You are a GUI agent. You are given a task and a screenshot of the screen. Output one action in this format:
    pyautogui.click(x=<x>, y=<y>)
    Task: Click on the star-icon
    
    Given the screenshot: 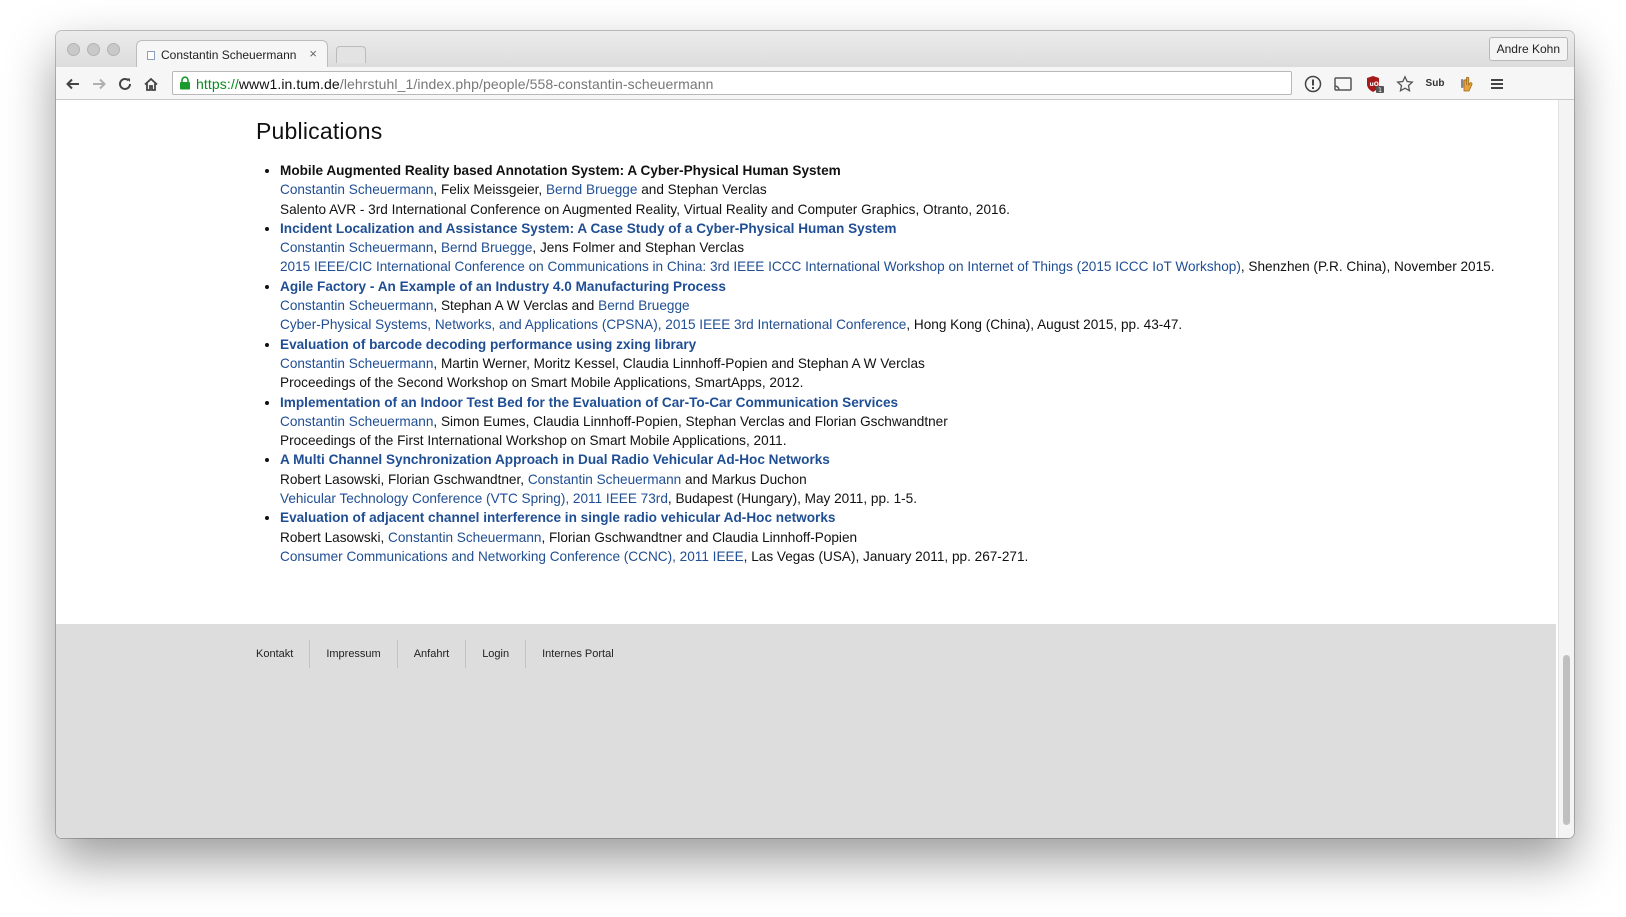 What is the action you would take?
    pyautogui.click(x=1405, y=83)
    